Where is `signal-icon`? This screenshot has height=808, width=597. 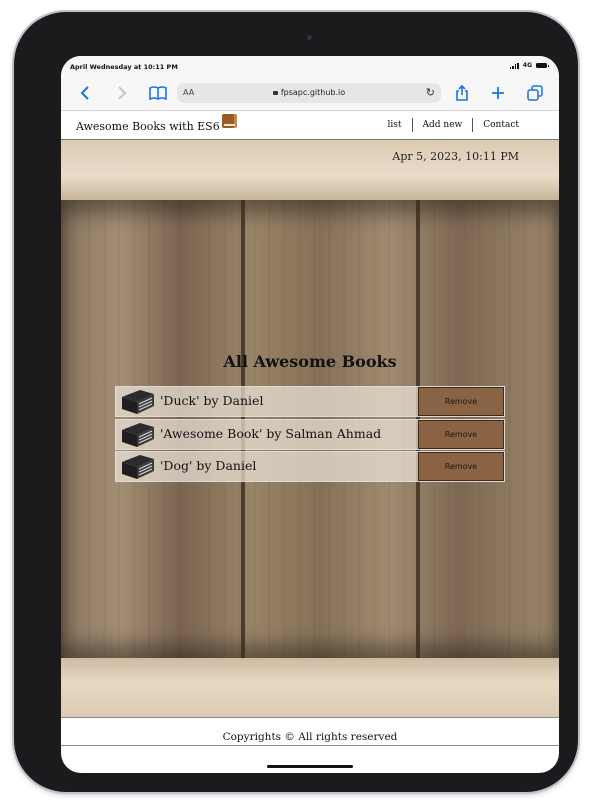 signal-icon is located at coordinates (514, 65).